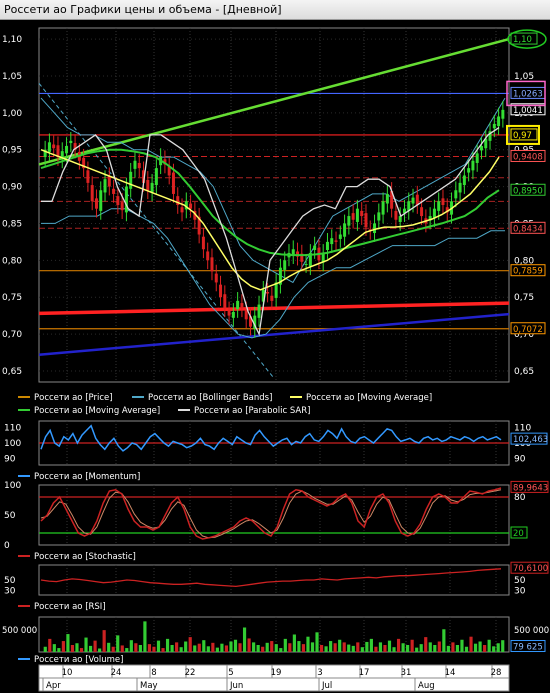 The image size is (550, 693). What do you see at coordinates (85, 557) in the screenshot?
I see `legend-label: Россети ао [Stochastic]` at bounding box center [85, 557].